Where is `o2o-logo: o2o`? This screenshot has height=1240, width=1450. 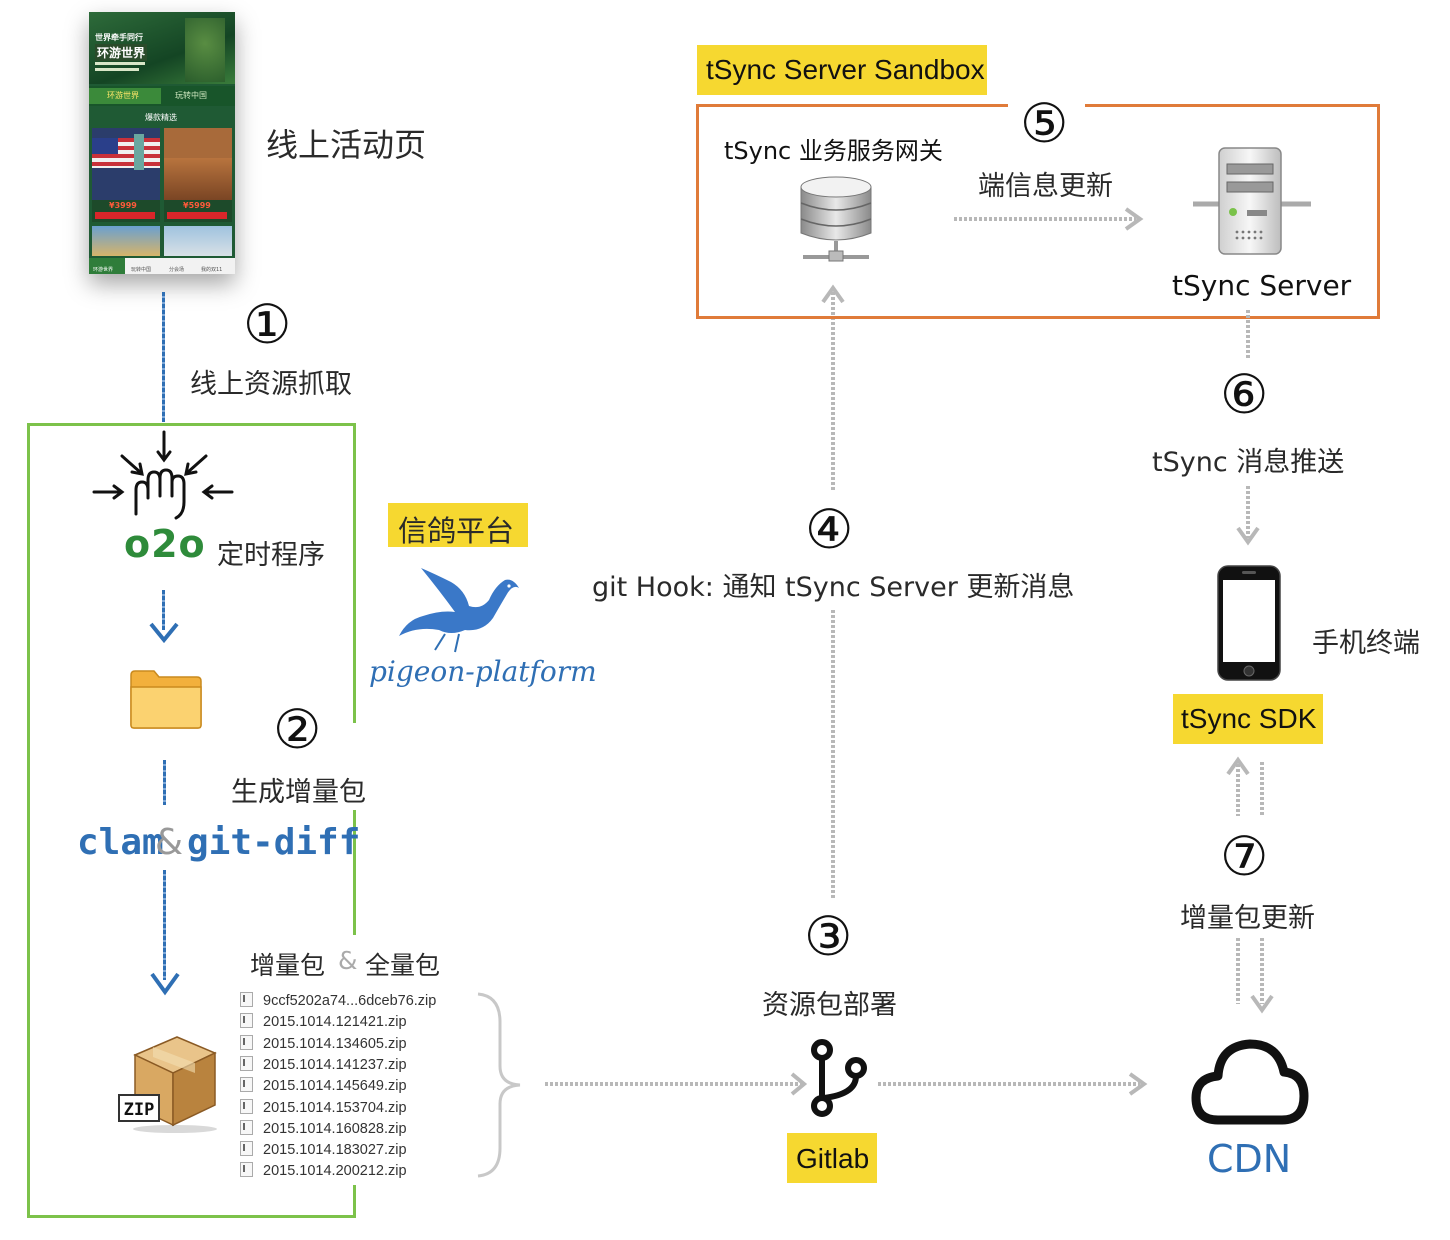 o2o-logo: o2o is located at coordinates (165, 544).